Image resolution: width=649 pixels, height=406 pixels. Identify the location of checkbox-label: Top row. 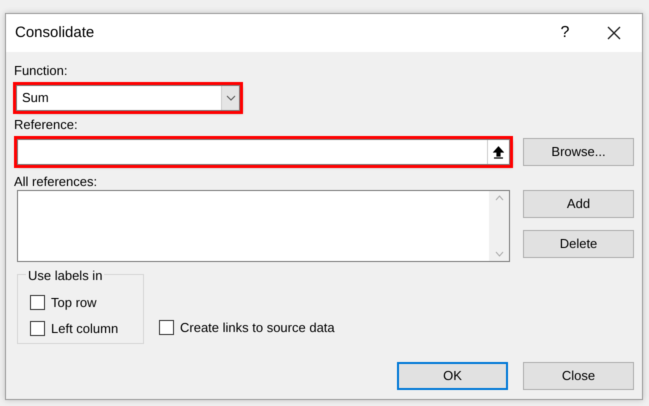
(74, 303).